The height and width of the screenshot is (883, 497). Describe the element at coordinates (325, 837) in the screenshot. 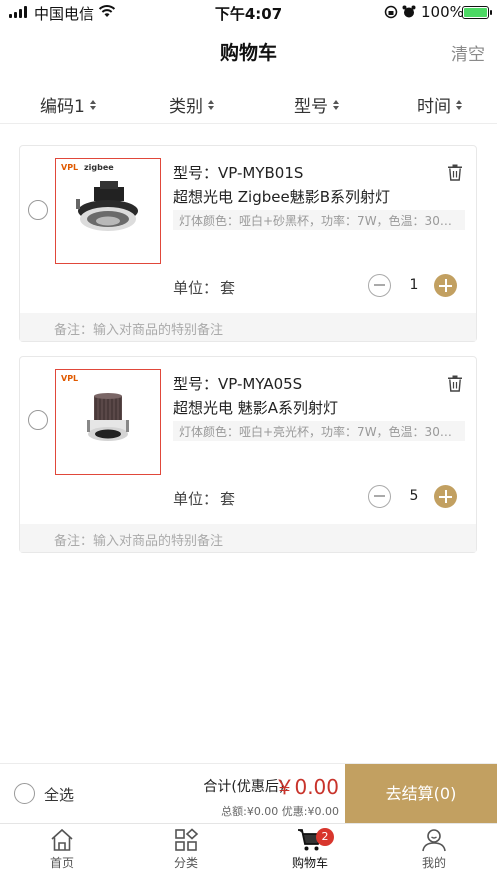

I see `cart-count-badge: 2` at that location.